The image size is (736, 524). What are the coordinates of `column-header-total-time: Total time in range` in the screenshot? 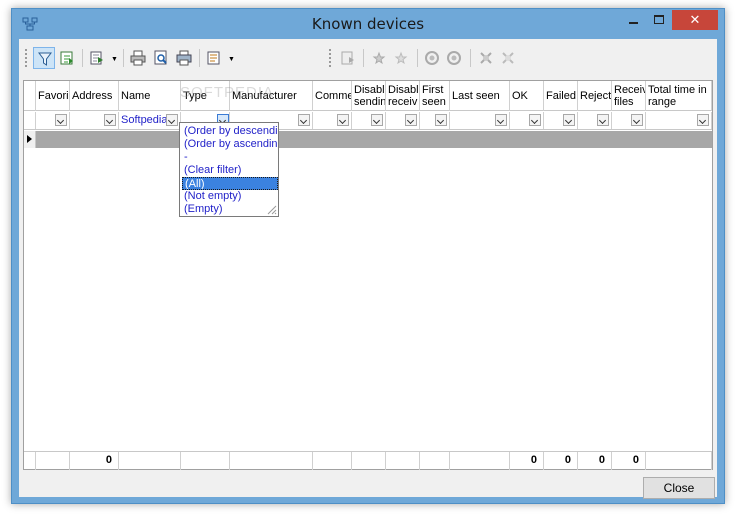 It's located at (679, 96).